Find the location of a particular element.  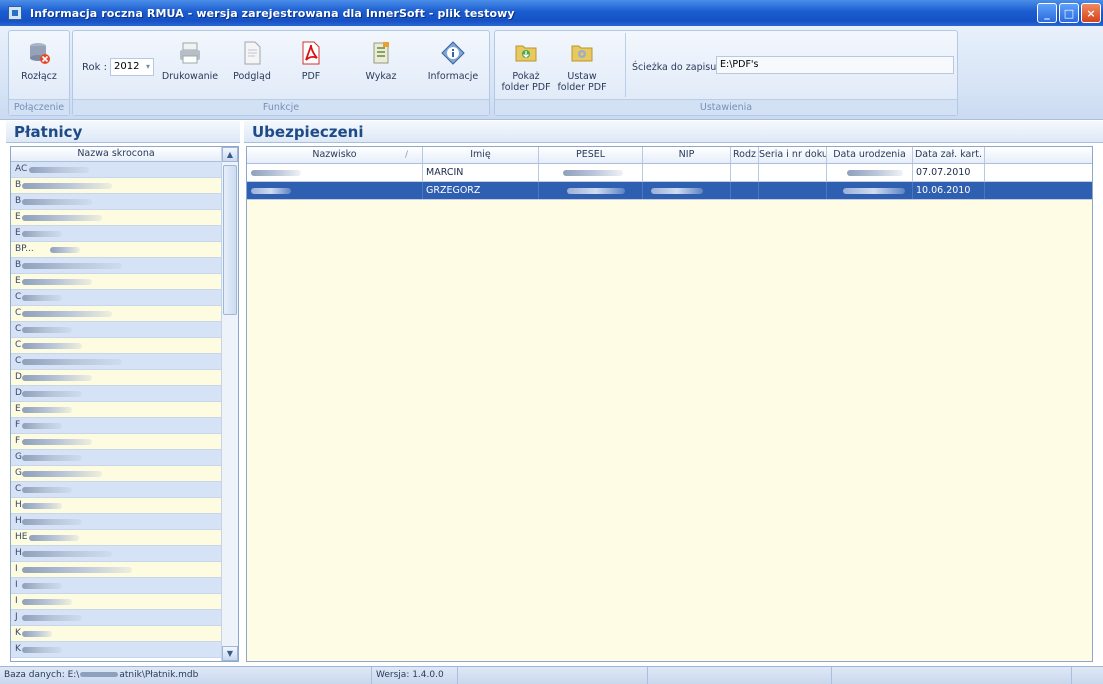

list-item: AC is located at coordinates (116, 170).